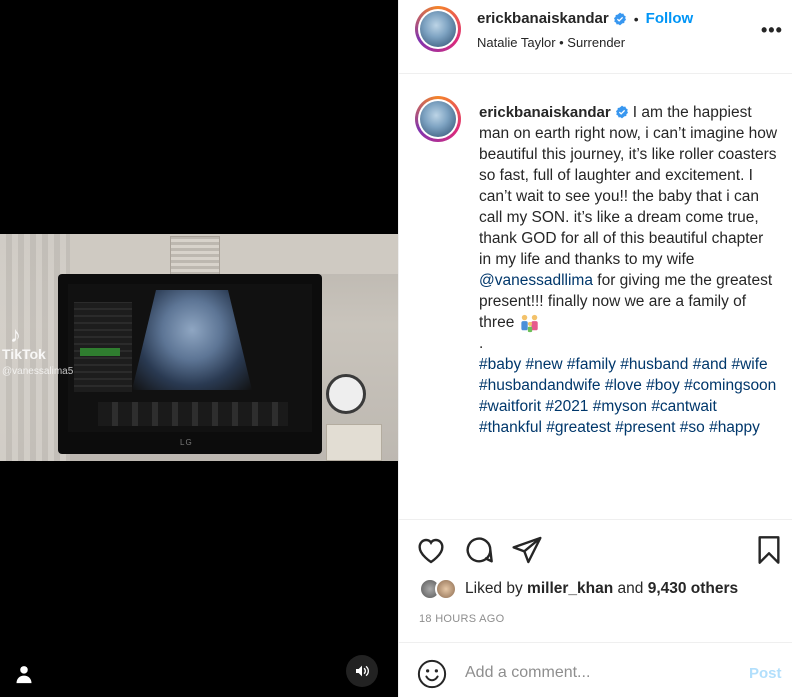  Describe the element at coordinates (769, 550) in the screenshot. I see `bookmark-icon` at that location.